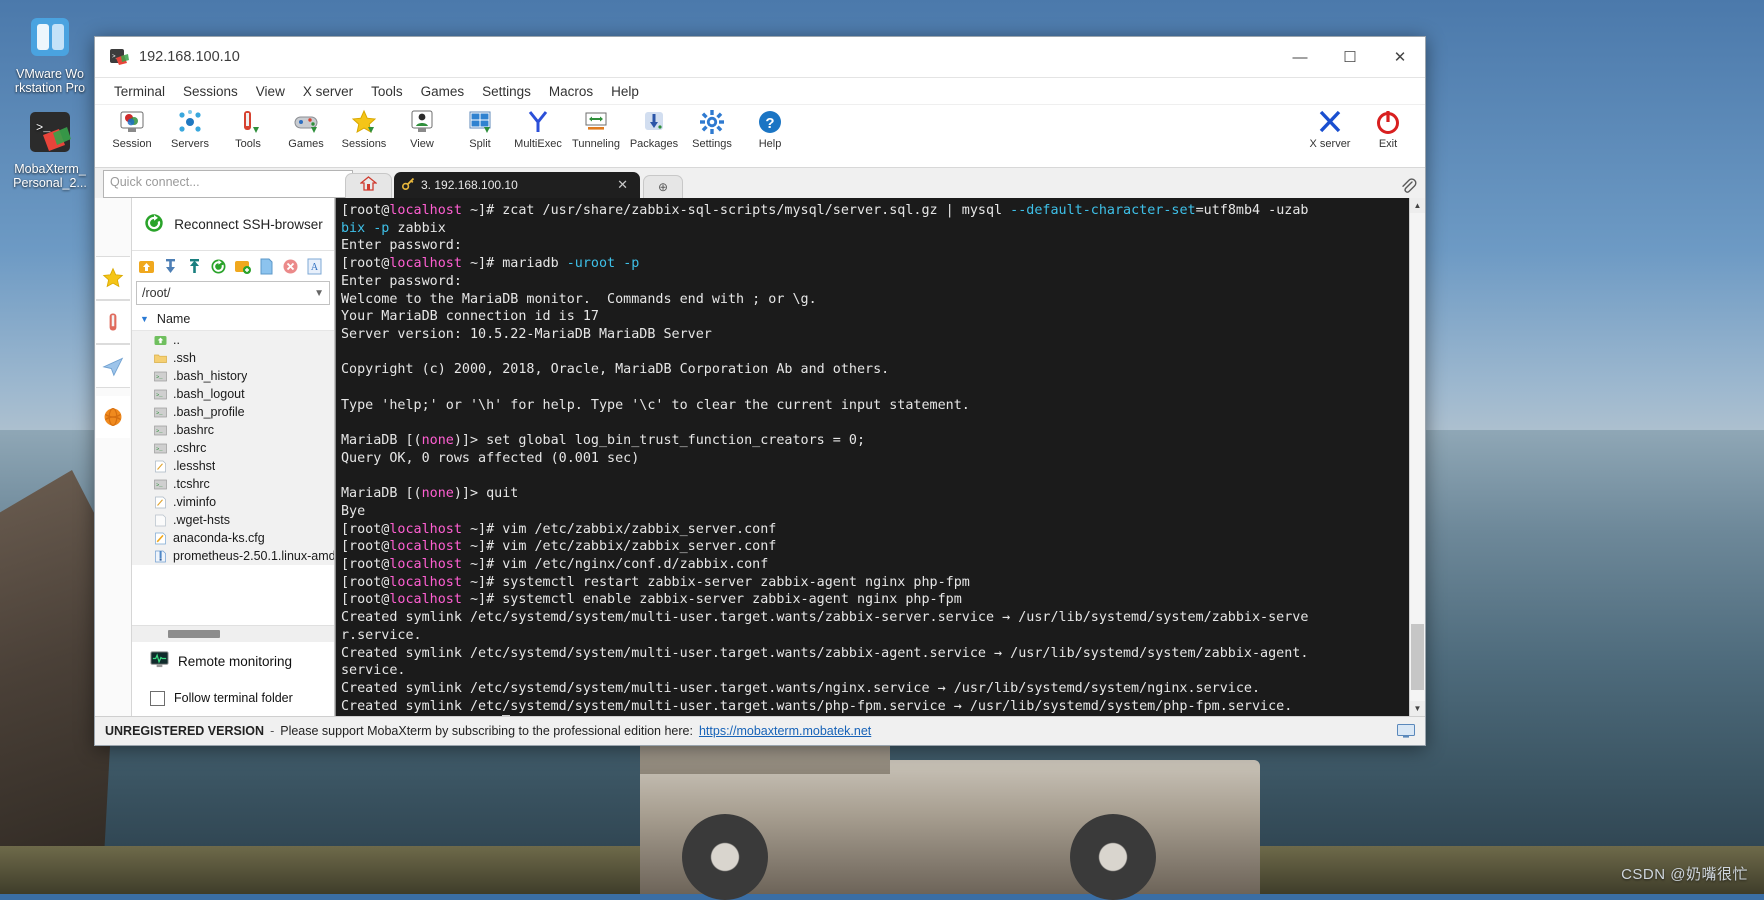 The height and width of the screenshot is (900, 1764). What do you see at coordinates (469, 185) in the screenshot?
I see `tab-label: 3. 192.168.100.10` at bounding box center [469, 185].